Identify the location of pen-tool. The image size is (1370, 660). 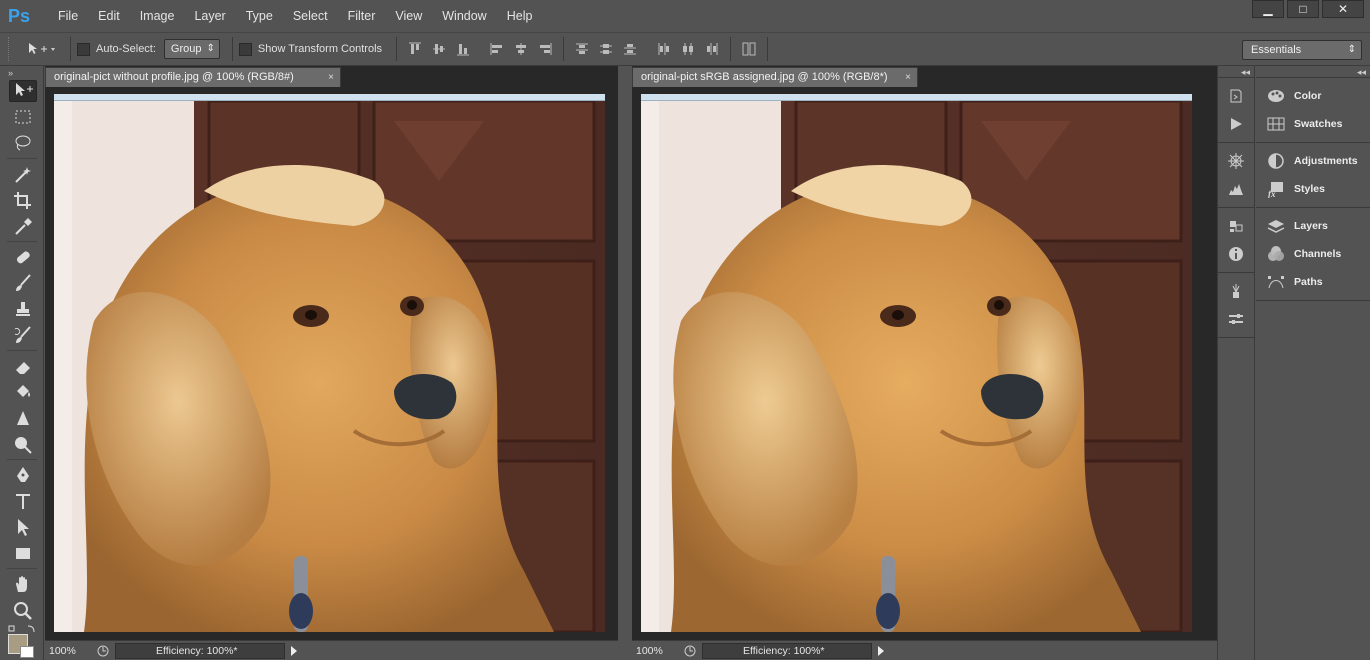
(23, 475).